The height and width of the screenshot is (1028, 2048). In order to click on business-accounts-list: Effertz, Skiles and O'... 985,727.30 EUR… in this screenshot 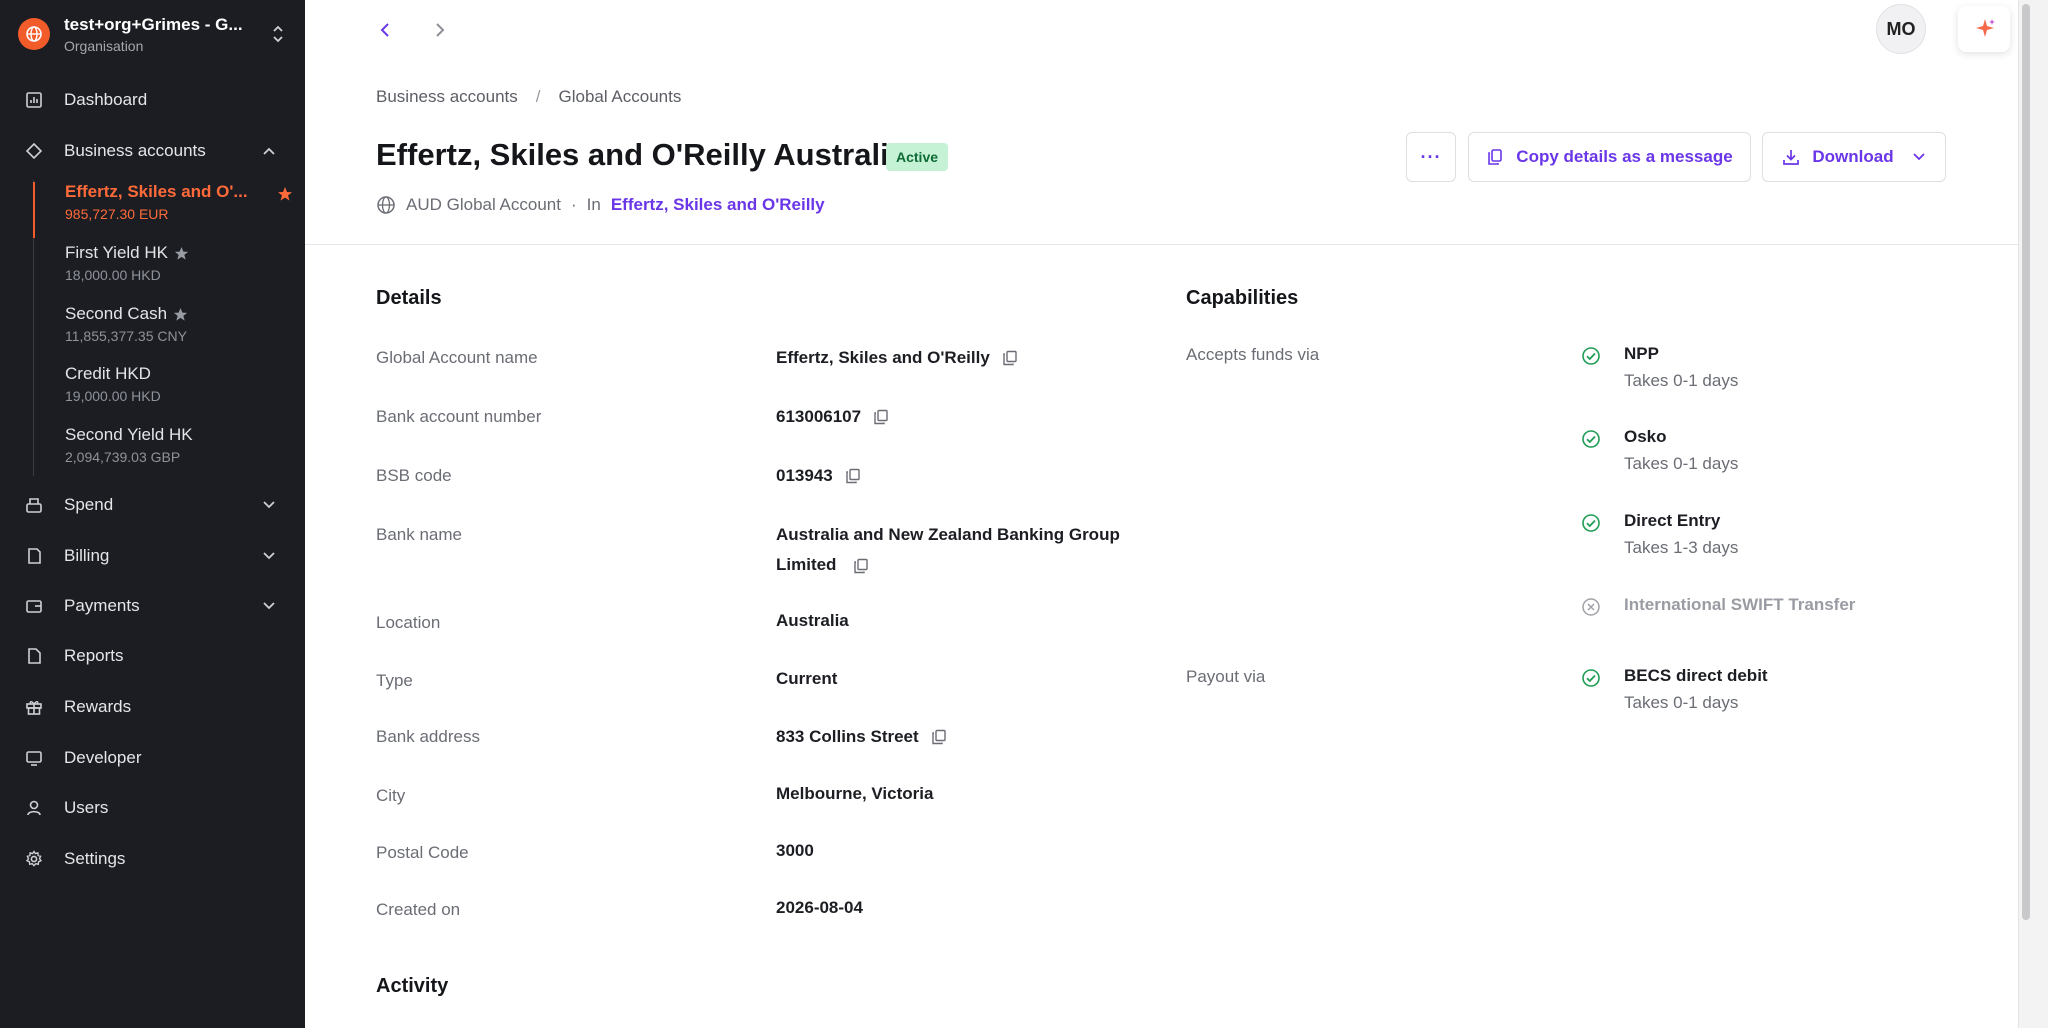, I will do `click(169, 328)`.